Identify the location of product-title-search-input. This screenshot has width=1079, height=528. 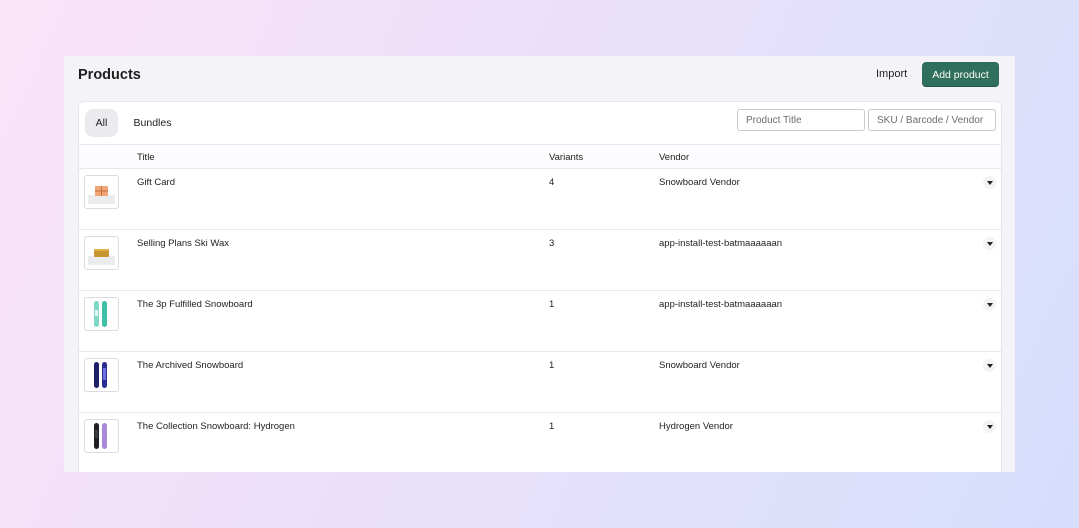
(801, 120).